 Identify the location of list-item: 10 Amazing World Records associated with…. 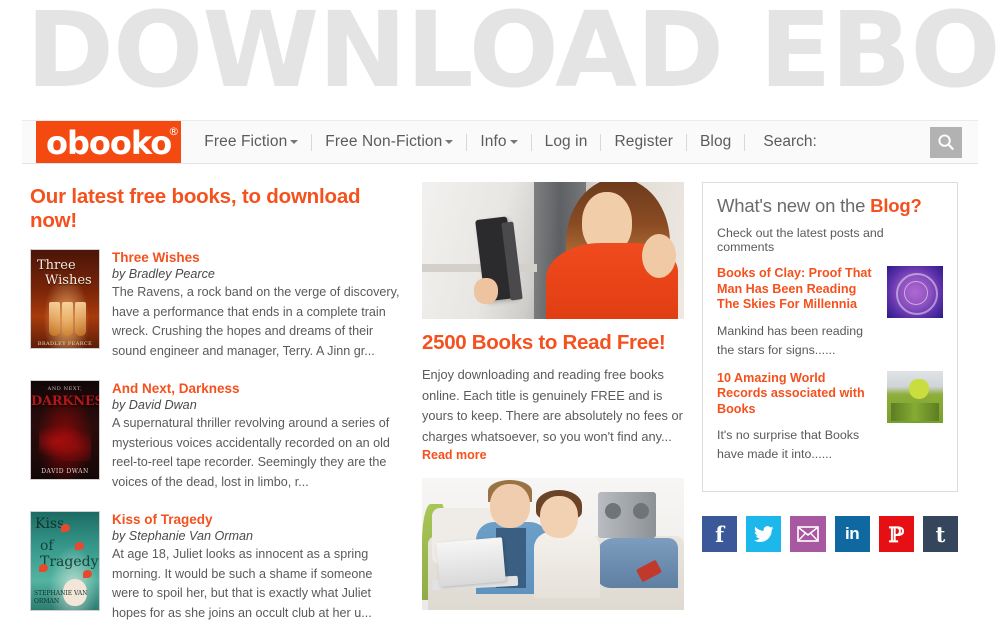
(830, 417).